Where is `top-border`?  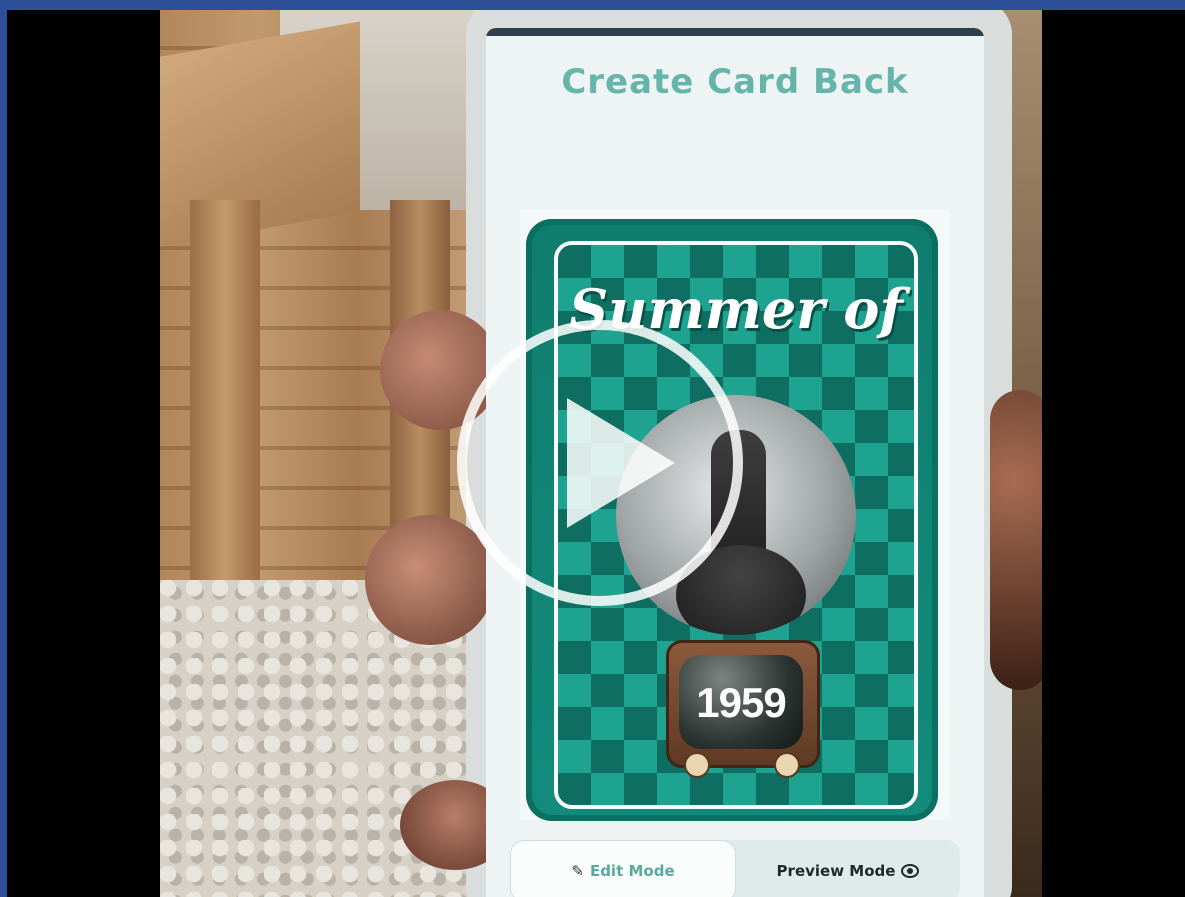 top-border is located at coordinates (592, 5).